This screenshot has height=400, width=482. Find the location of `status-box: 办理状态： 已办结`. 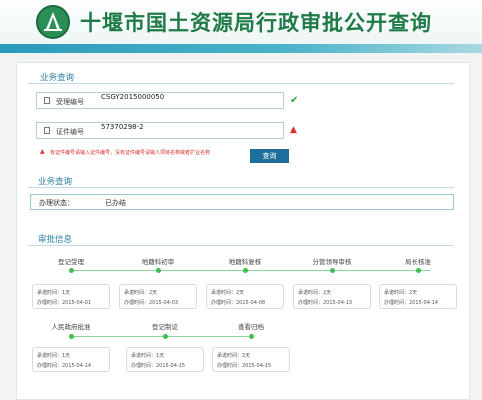

status-box: 办理状态： 已办结 is located at coordinates (242, 202).